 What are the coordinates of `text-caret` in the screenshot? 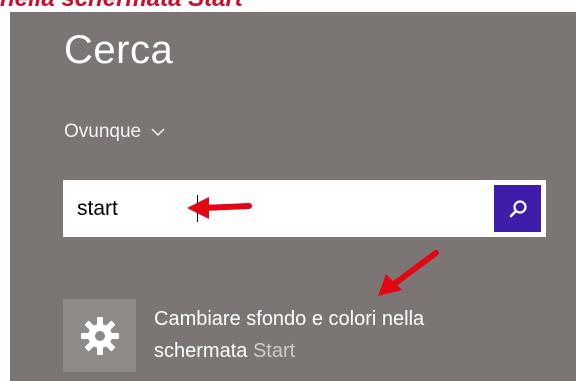 It's located at (197, 208).